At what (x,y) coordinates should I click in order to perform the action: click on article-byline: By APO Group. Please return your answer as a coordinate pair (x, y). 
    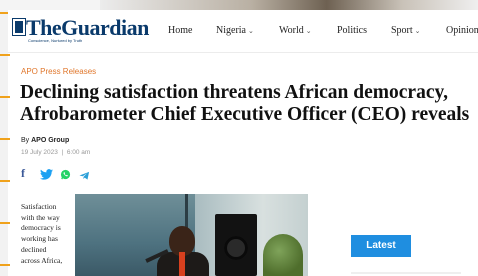
    Looking at the image, I should click on (45, 140).